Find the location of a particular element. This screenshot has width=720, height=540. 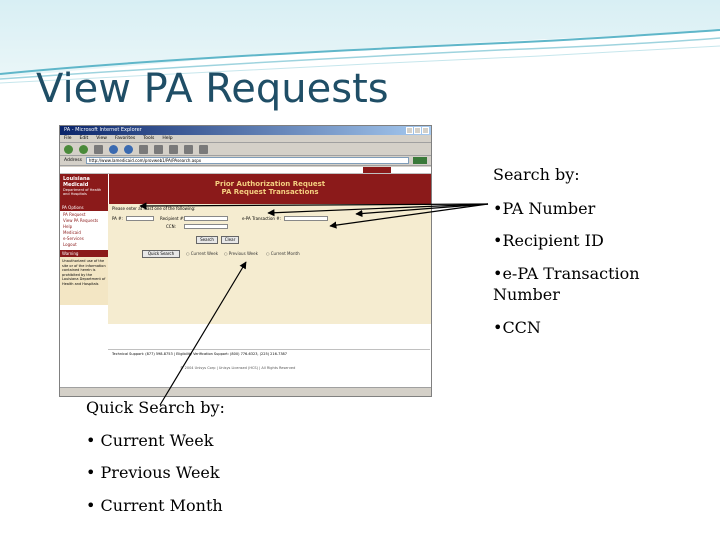

radio-previous-week: ○ Previous Week is located at coordinates (241, 253).